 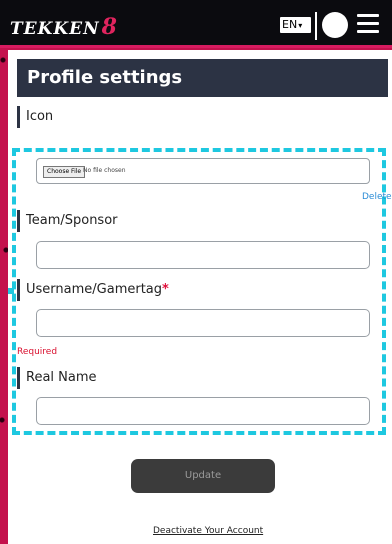 I want to click on delete-icon-link: Delete, so click(x=377, y=197).